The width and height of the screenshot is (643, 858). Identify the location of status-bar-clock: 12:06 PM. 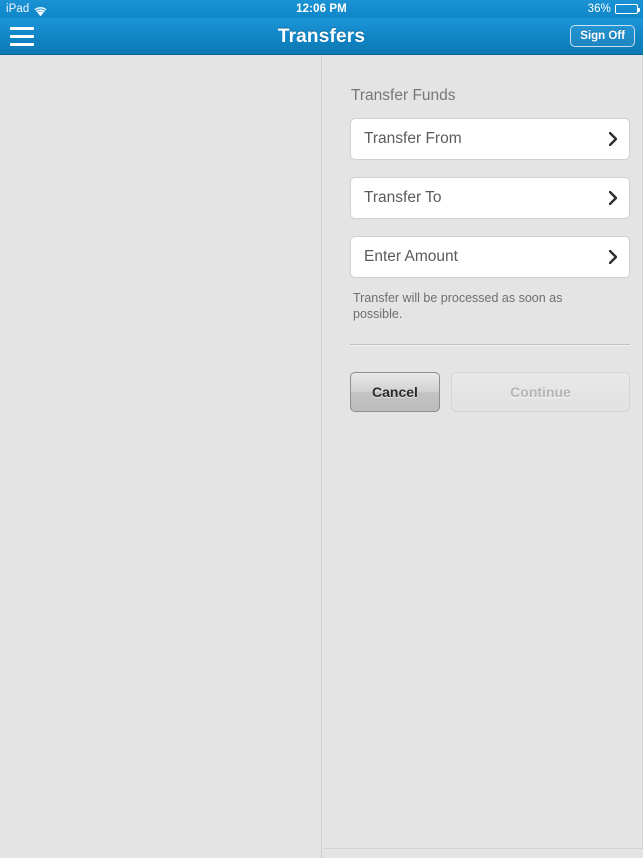
(321, 9).